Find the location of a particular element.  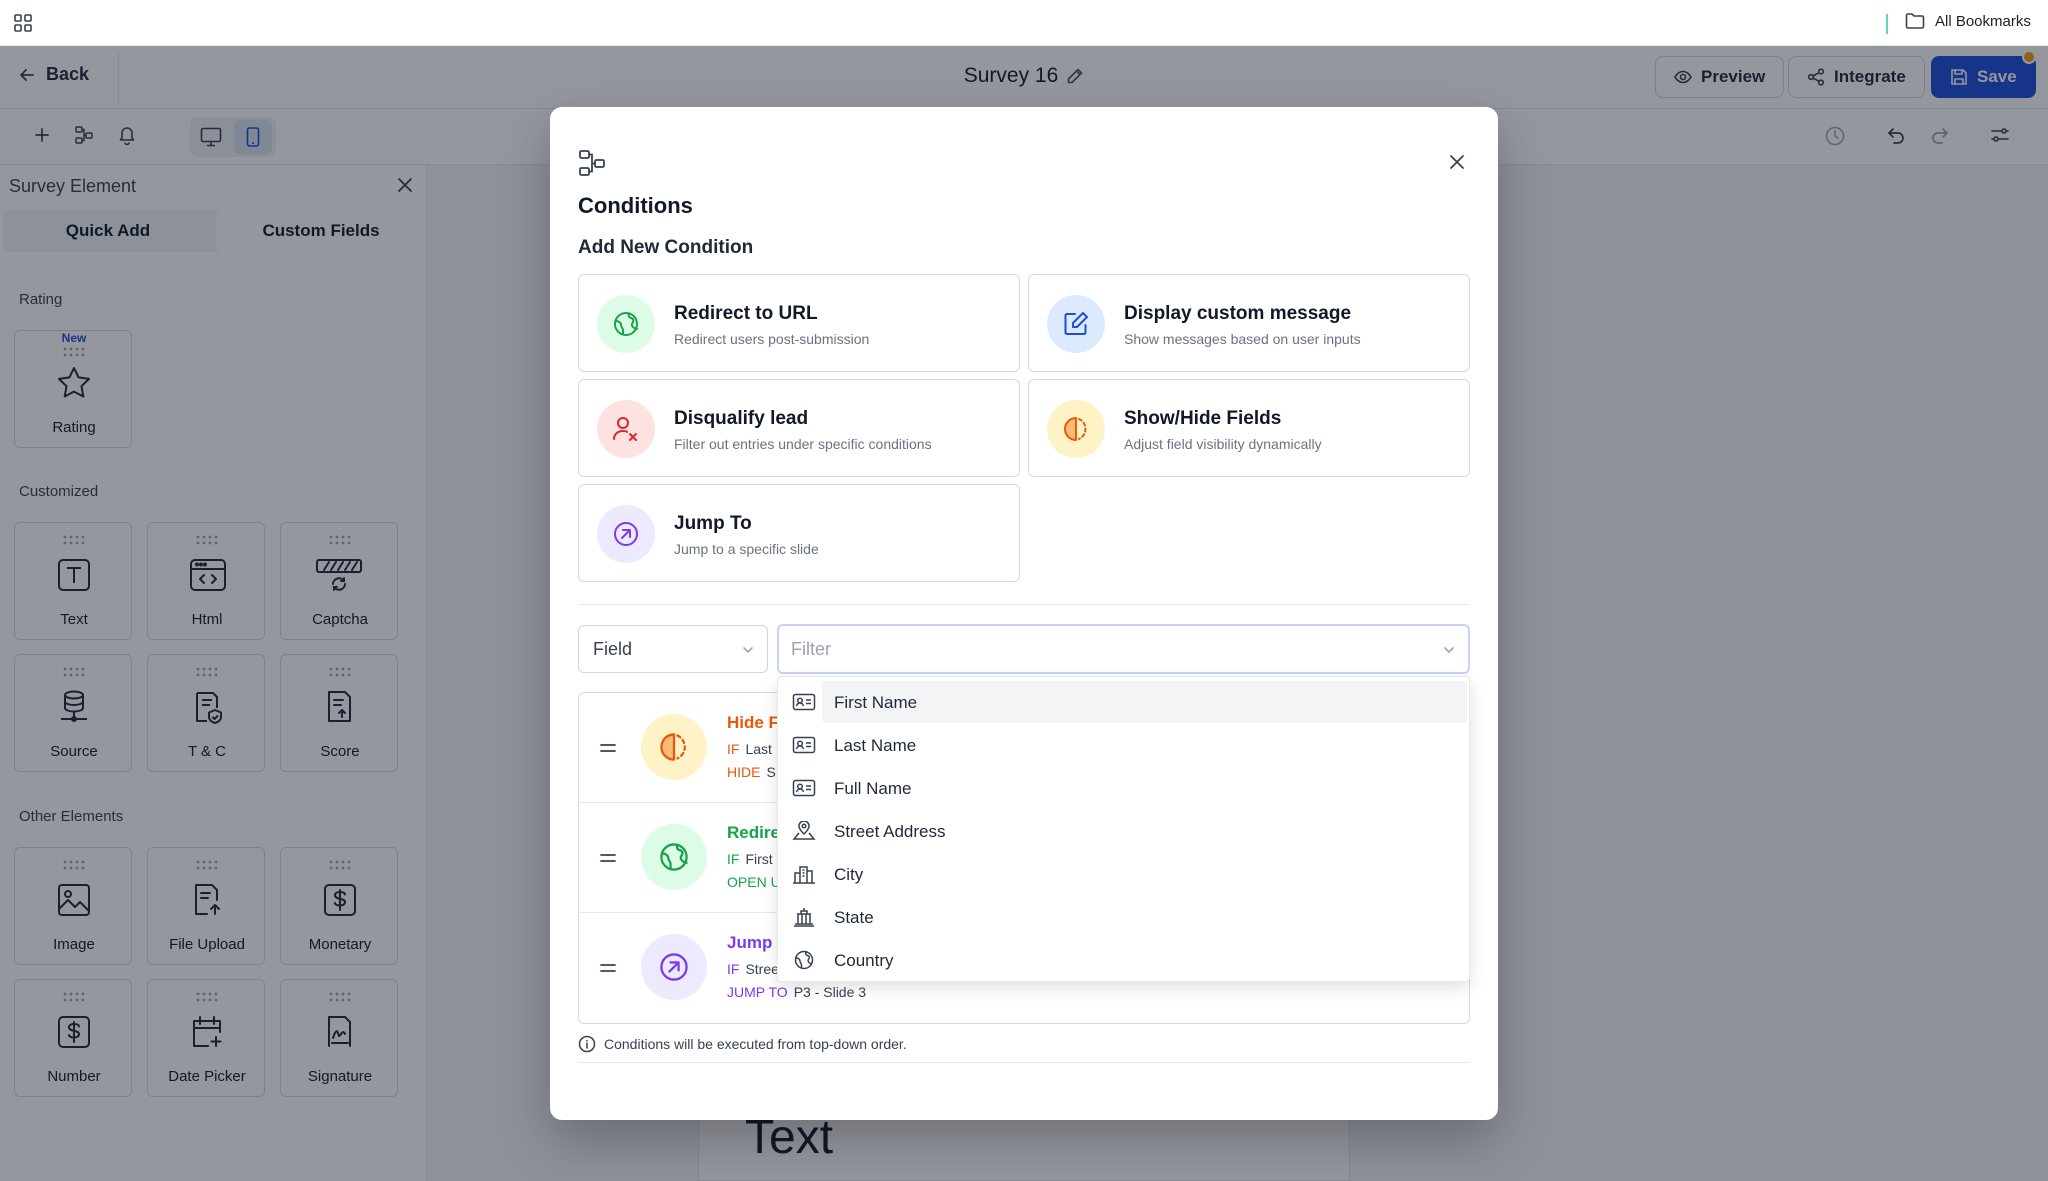

dropdown-item-street-address: Street Address is located at coordinates (1124, 831).